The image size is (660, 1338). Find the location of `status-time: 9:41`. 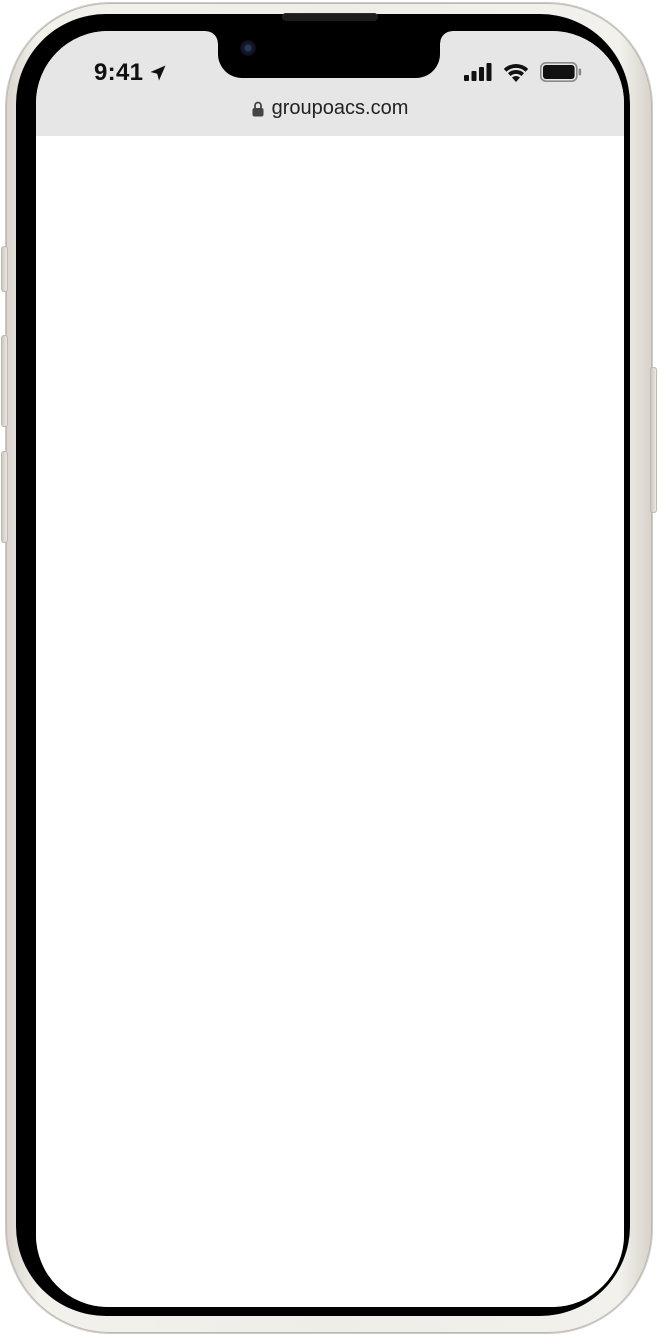

status-time: 9:41 is located at coordinates (130, 73).